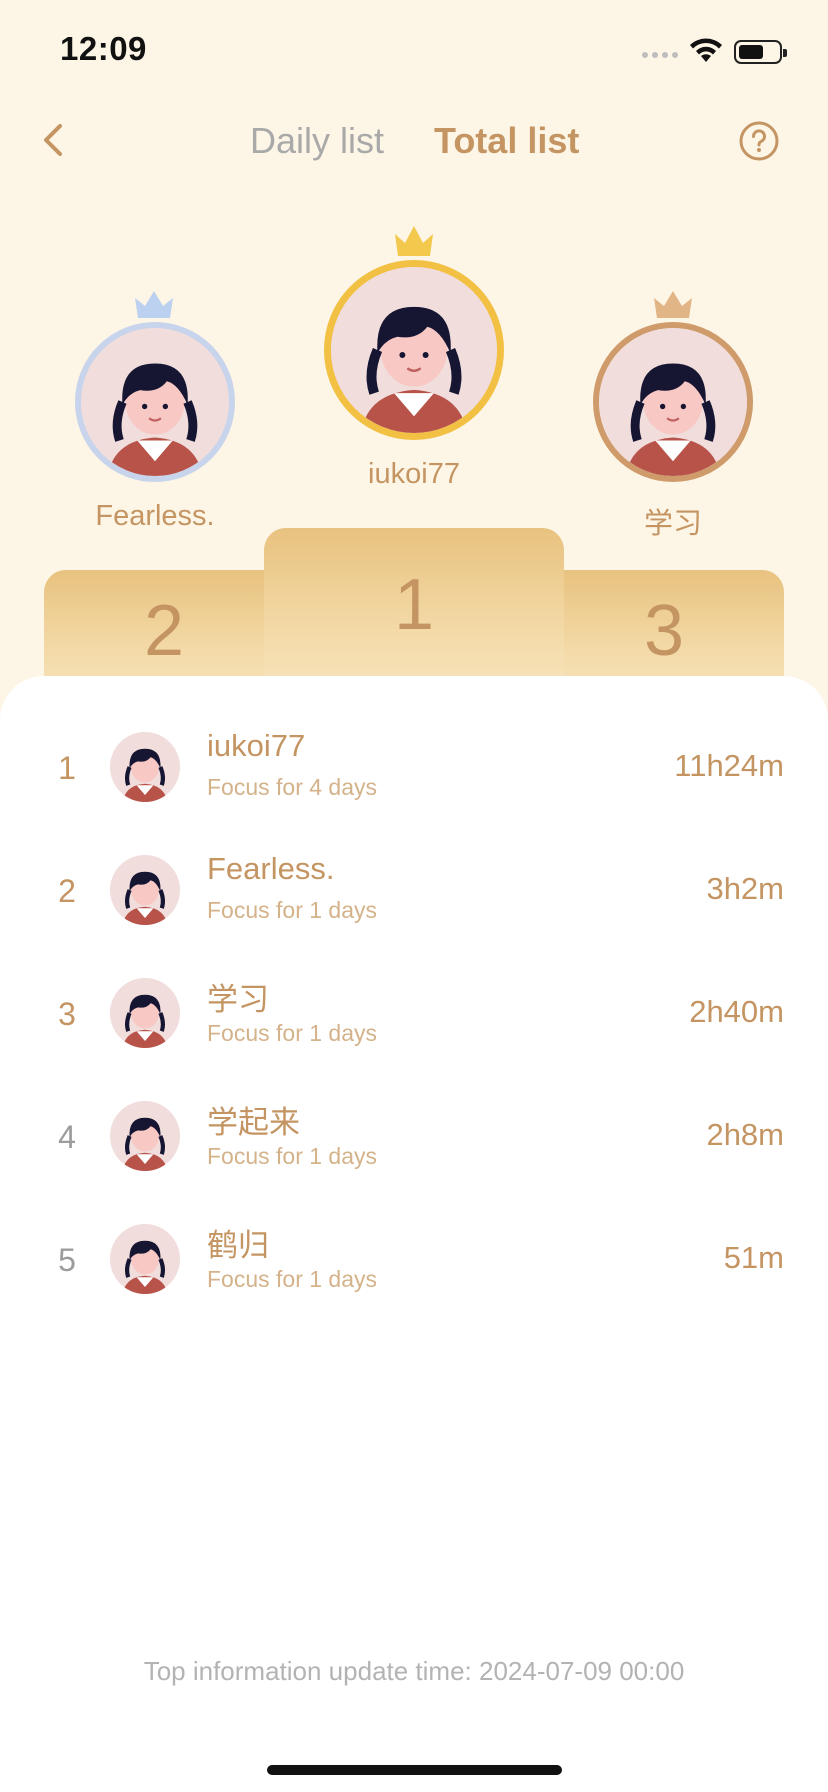  What do you see at coordinates (54, 140) in the screenshot?
I see `back-chevron-icon` at bounding box center [54, 140].